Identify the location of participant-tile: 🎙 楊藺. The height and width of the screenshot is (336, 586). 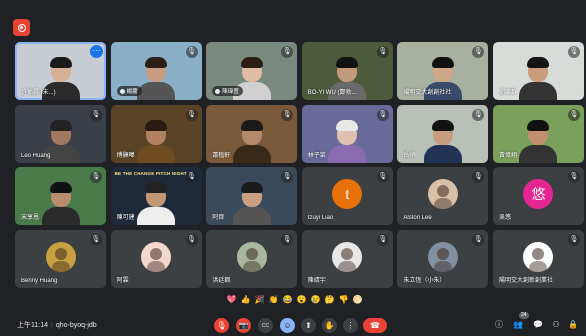
(156, 71).